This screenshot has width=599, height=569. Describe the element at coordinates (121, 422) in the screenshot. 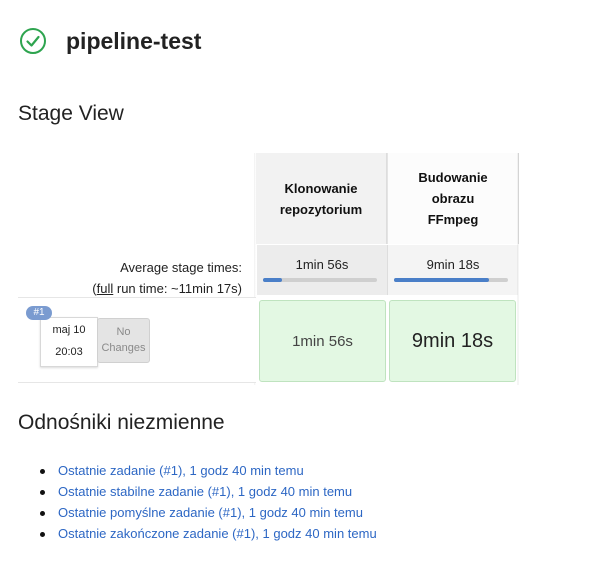

I see `permalinks-title: Odnośniki niezmienne` at that location.